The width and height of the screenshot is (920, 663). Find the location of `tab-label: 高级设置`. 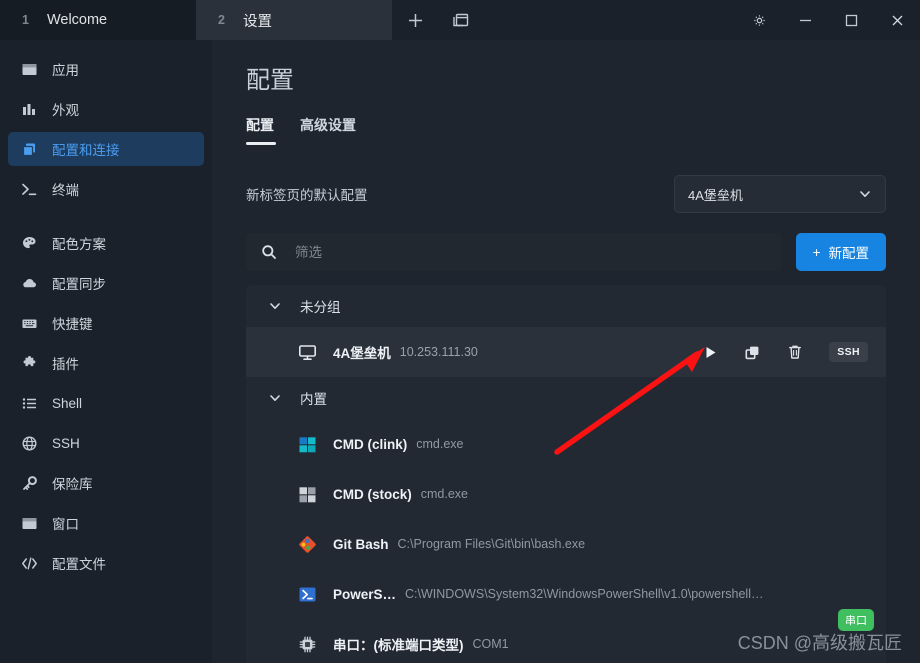

tab-label: 高级设置 is located at coordinates (328, 125).